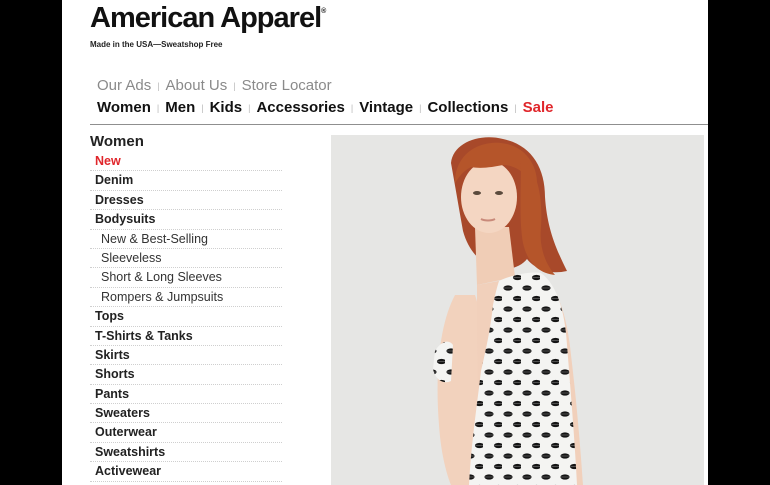 This screenshot has width=770, height=485. I want to click on subcategory-short-long-sleeves: Short & Long Sleeves, so click(186, 278).